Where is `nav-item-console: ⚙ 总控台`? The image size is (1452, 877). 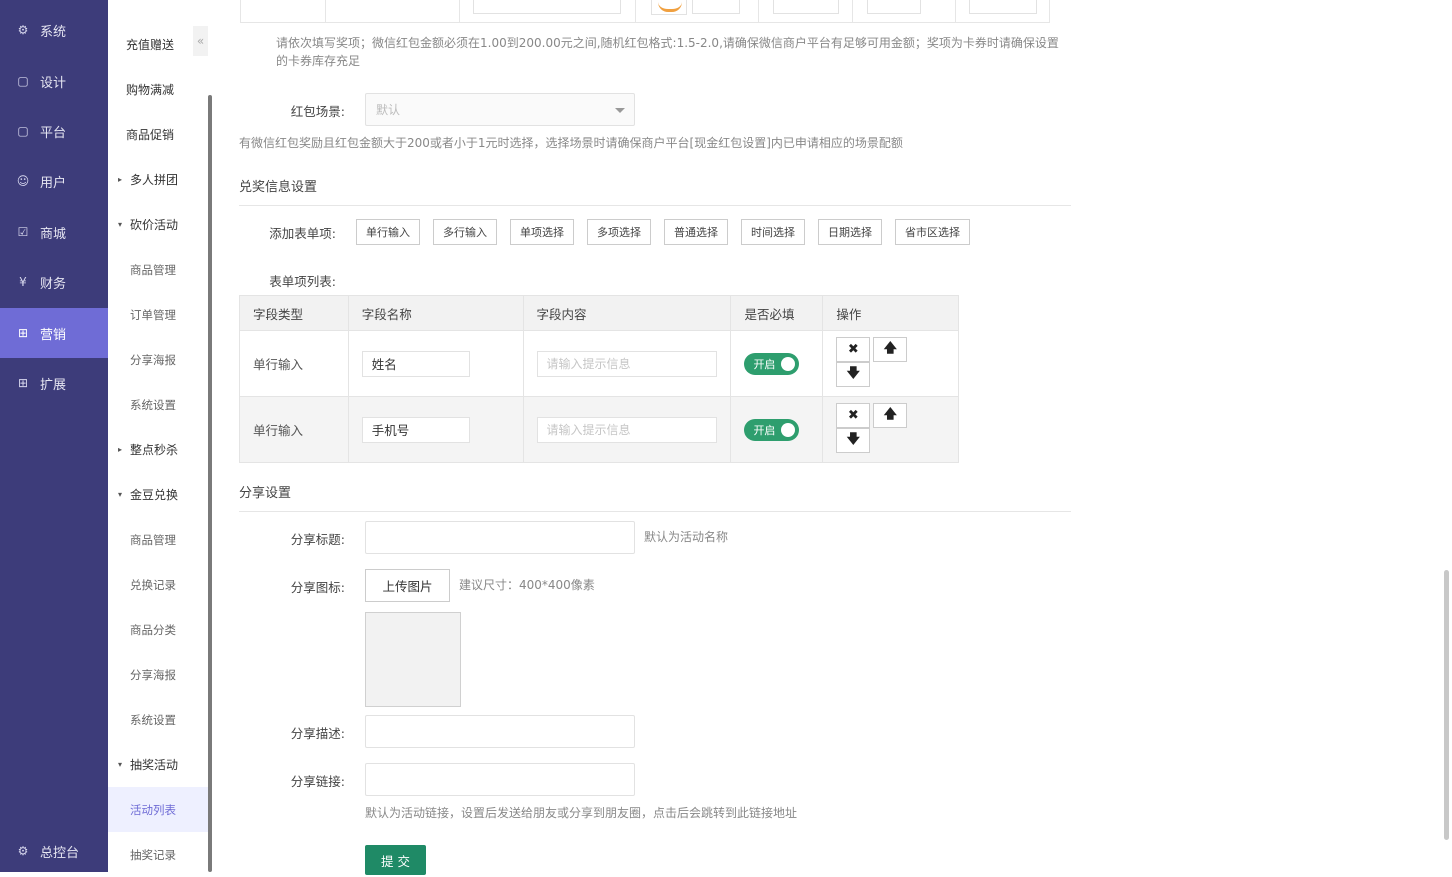 nav-item-console: ⚙ 总控台 is located at coordinates (54, 851).